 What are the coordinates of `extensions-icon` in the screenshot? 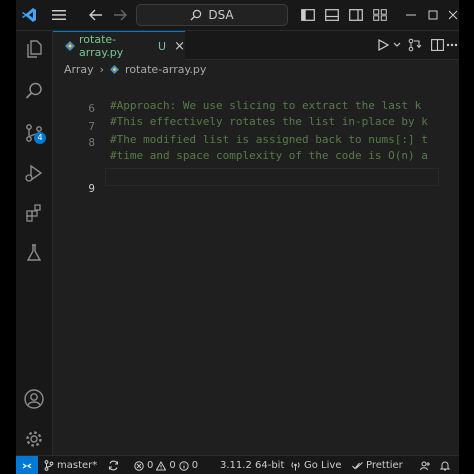 It's located at (34, 213).